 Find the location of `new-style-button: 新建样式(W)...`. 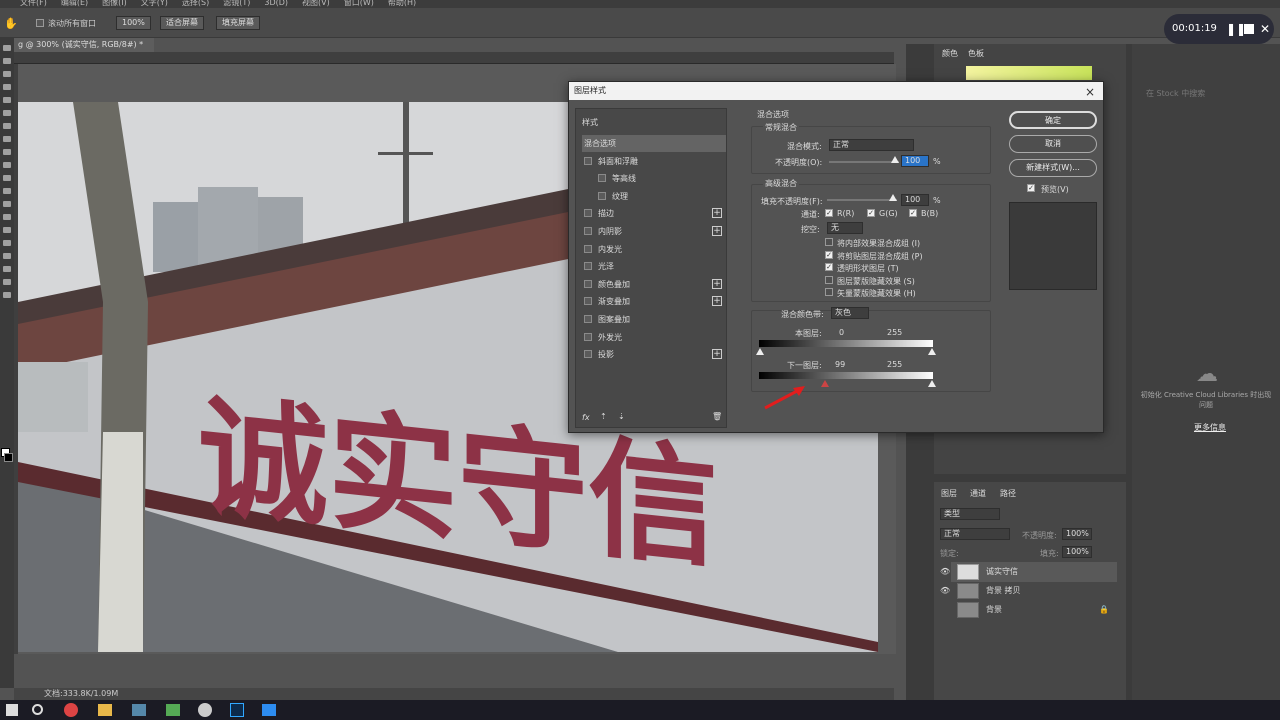

new-style-button: 新建样式(W)... is located at coordinates (1053, 168).